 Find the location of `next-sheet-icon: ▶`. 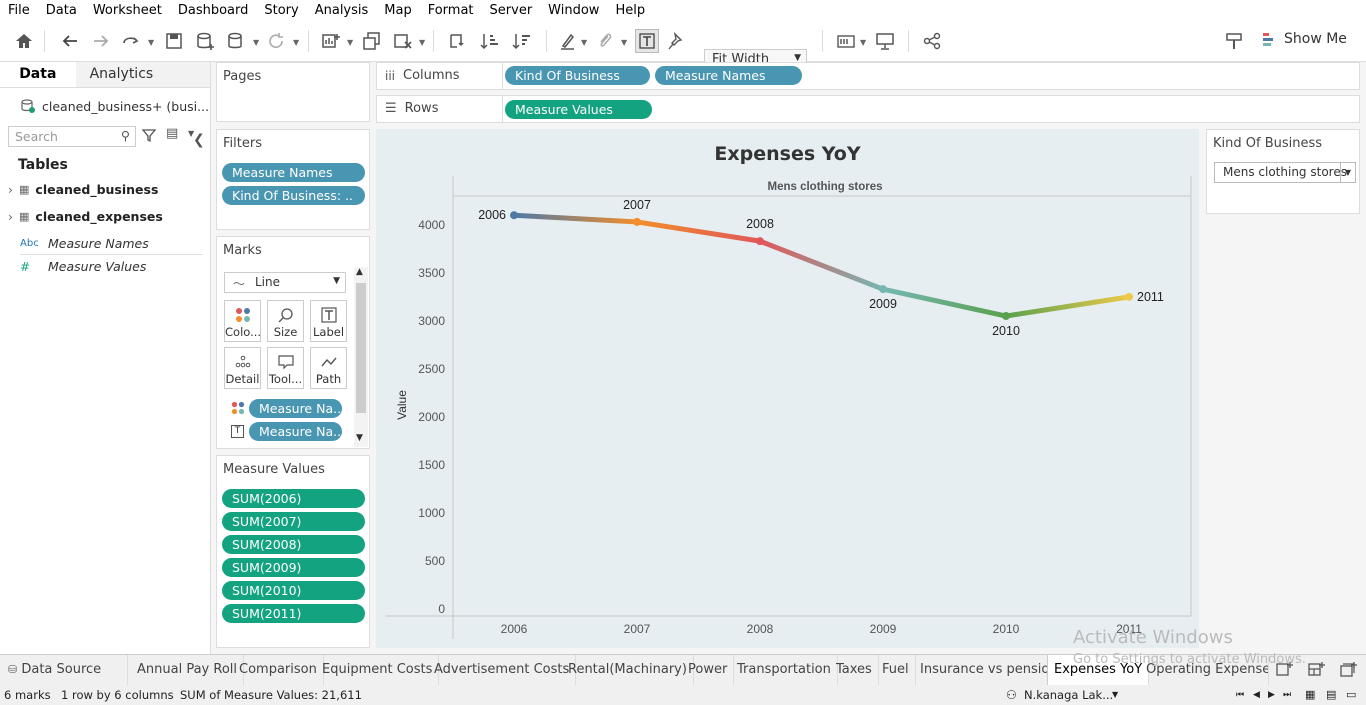

next-sheet-icon: ▶ is located at coordinates (1271, 695).